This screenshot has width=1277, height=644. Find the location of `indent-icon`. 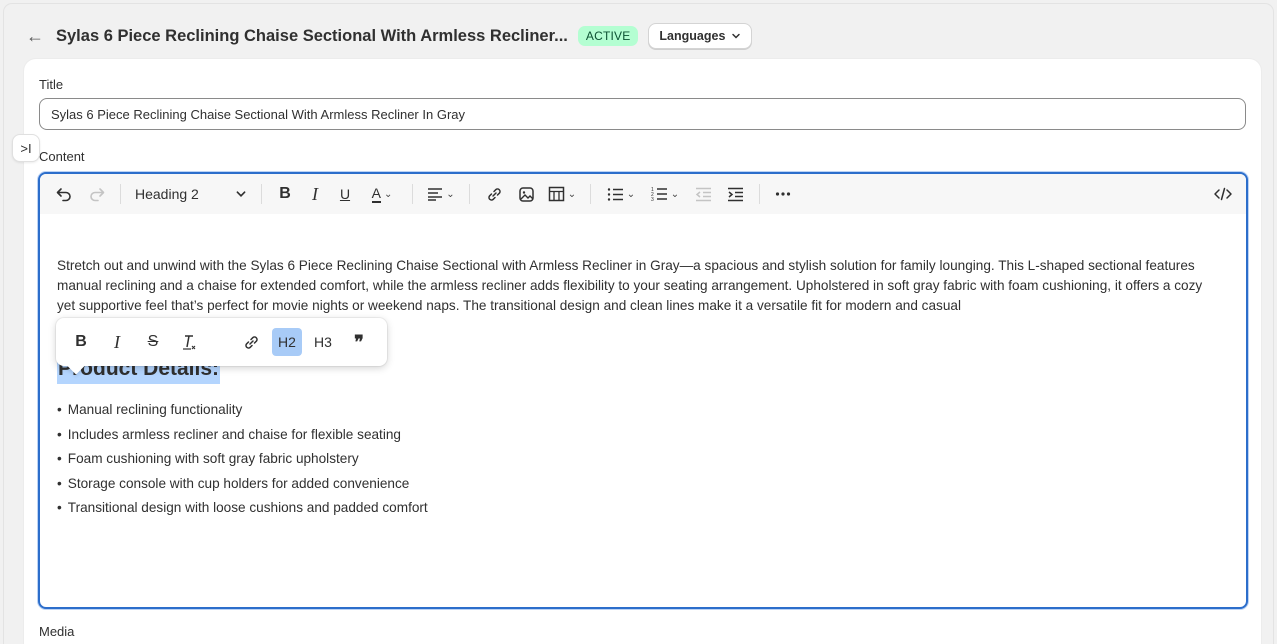

indent-icon is located at coordinates (735, 194).